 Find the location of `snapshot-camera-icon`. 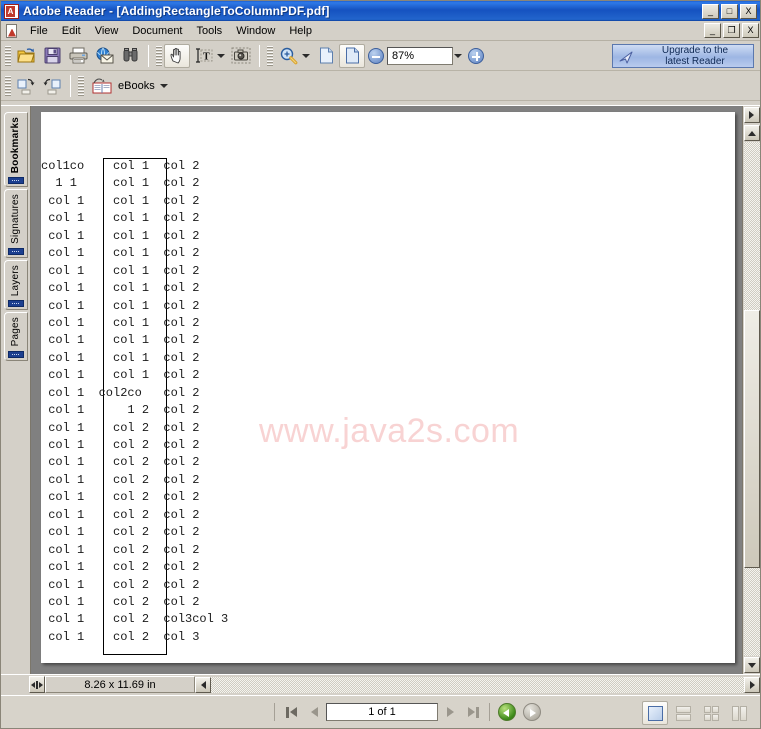

snapshot-camera-icon is located at coordinates (241, 56).